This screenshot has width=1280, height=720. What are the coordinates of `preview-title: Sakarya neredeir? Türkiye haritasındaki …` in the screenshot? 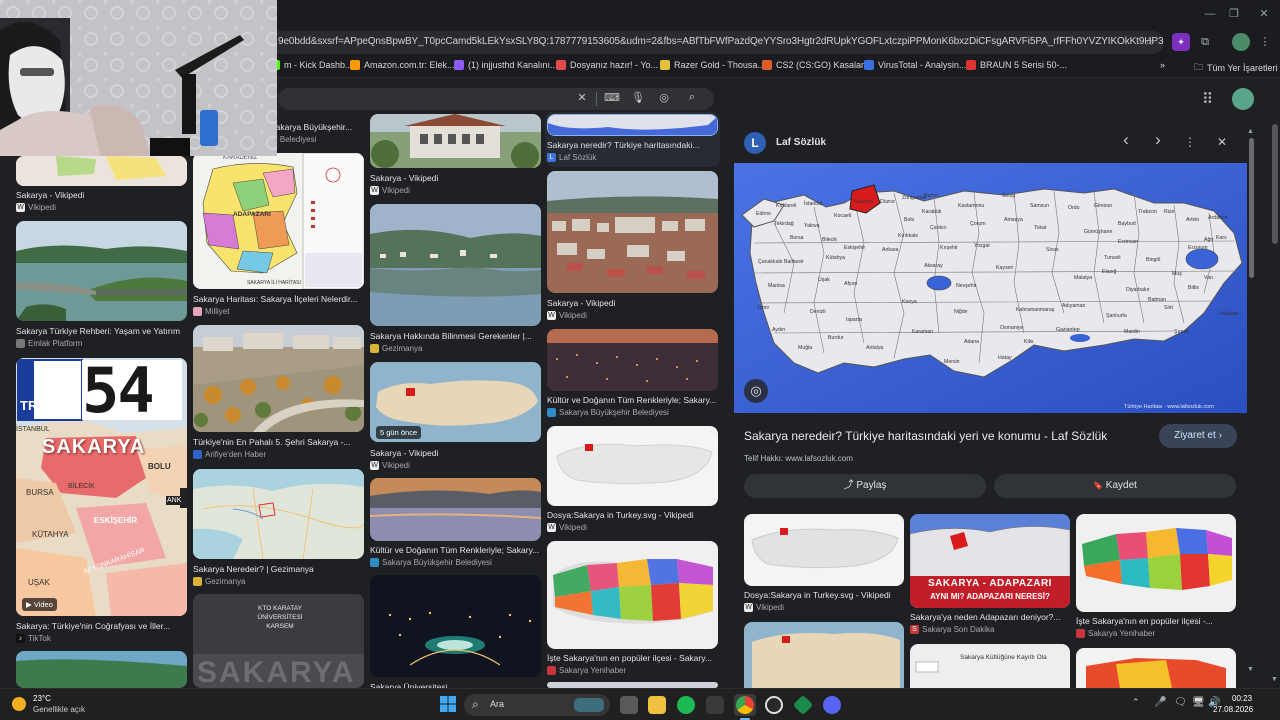 It's located at (941, 436).